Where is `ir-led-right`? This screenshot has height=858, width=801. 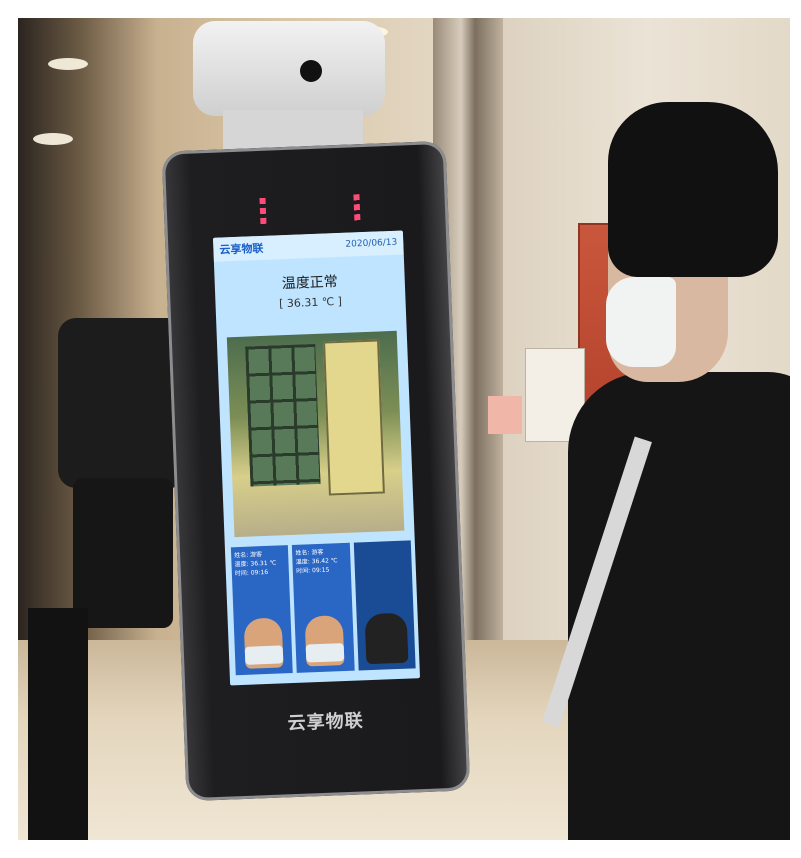 ir-led-right is located at coordinates (357, 208).